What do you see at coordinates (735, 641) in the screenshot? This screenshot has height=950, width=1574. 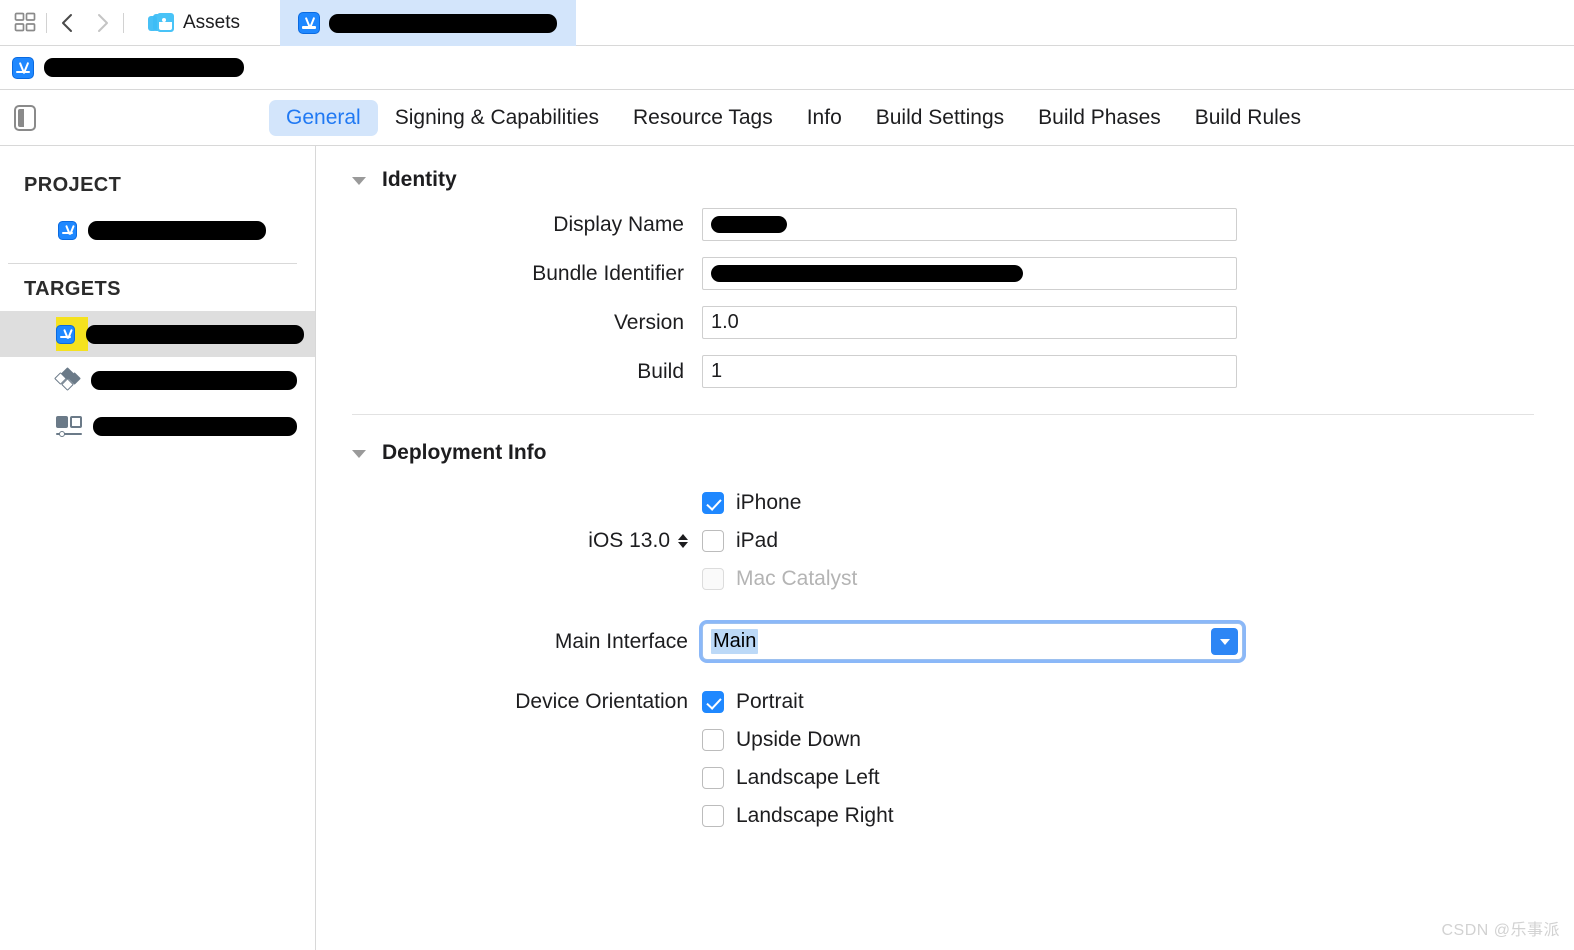 I see `main-interface-value: Main` at bounding box center [735, 641].